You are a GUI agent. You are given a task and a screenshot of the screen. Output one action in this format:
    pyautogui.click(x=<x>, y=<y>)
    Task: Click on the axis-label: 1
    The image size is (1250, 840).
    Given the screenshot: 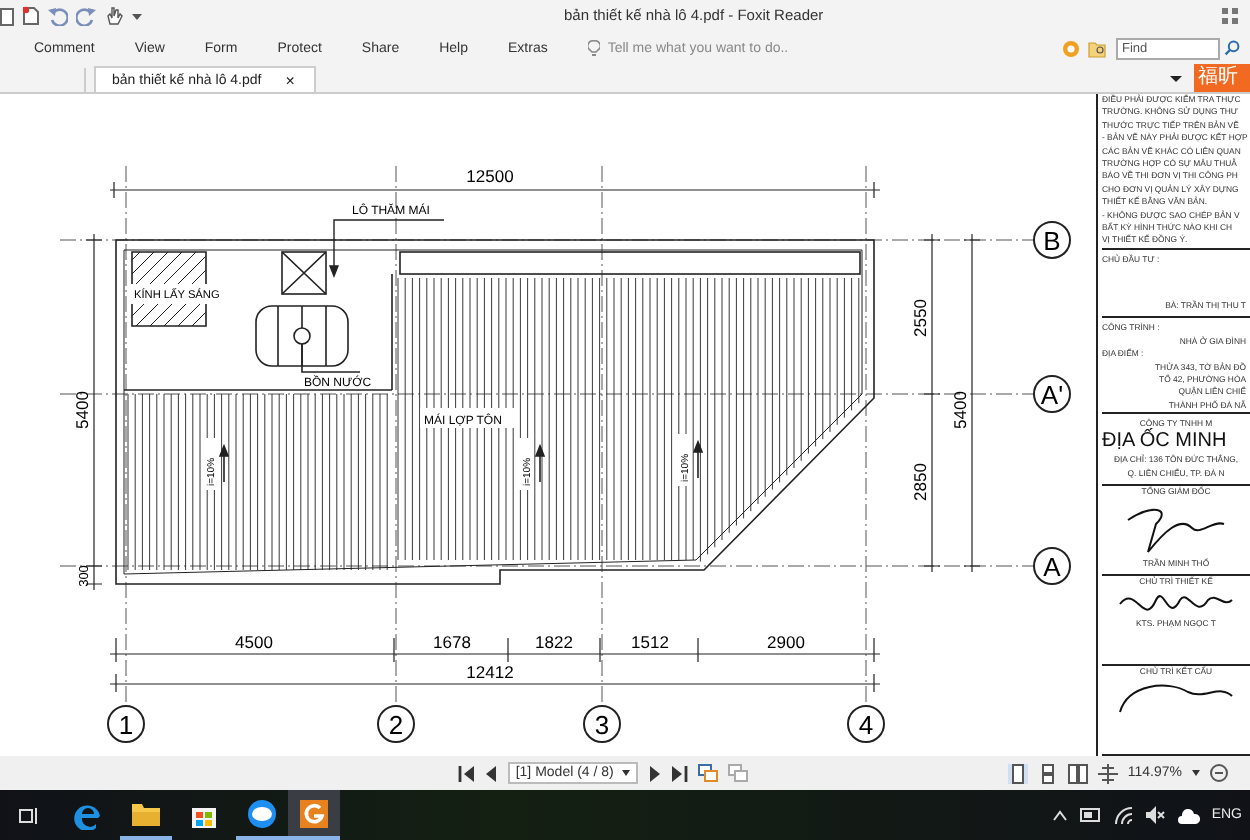 What is the action you would take?
    pyautogui.click(x=126, y=725)
    